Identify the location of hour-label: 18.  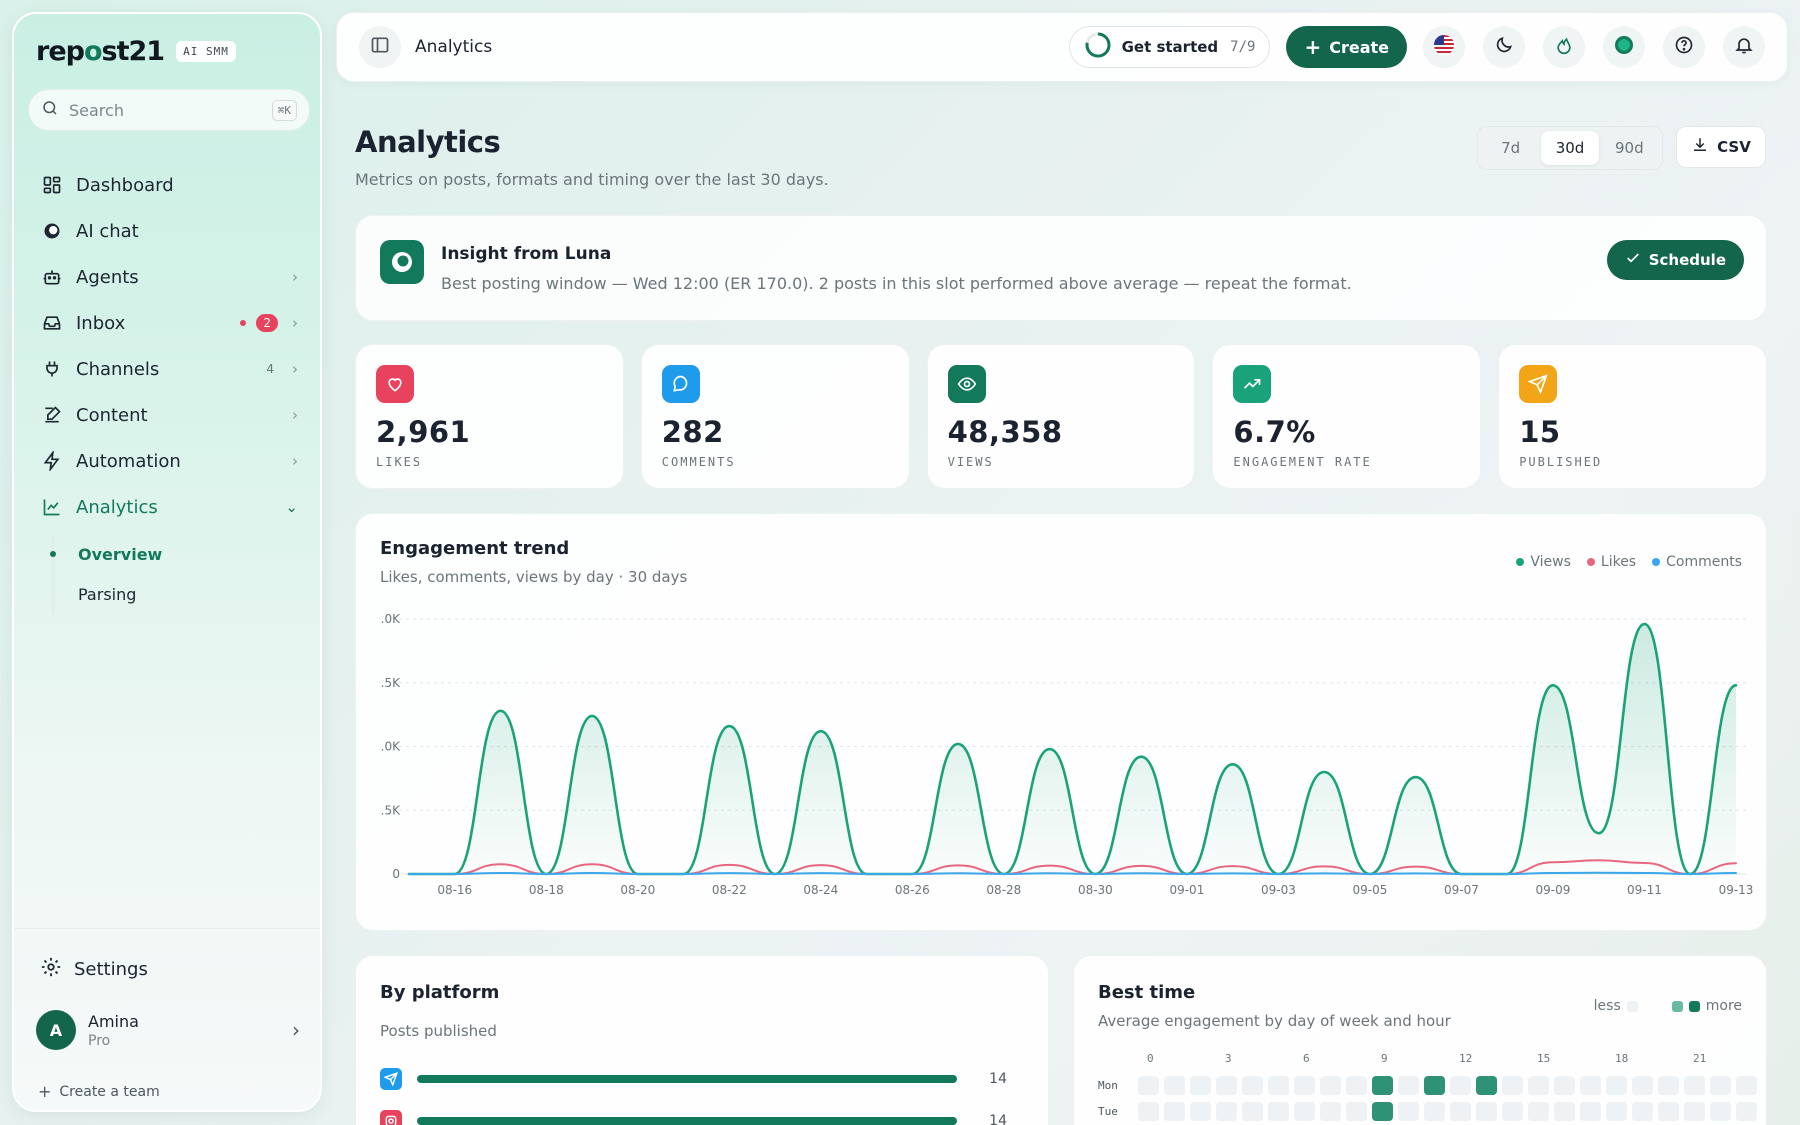
(1622, 1058).